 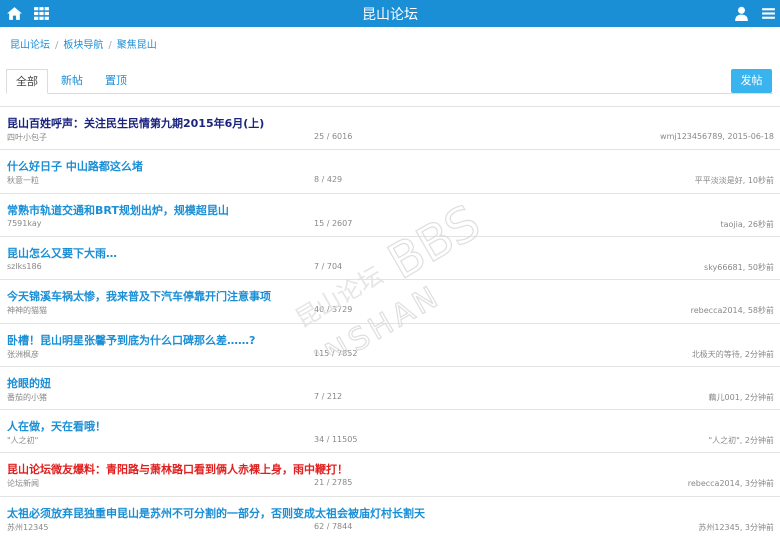 What do you see at coordinates (747, 224) in the screenshot?
I see `thread-last-reply: taojia, 26秒前` at bounding box center [747, 224].